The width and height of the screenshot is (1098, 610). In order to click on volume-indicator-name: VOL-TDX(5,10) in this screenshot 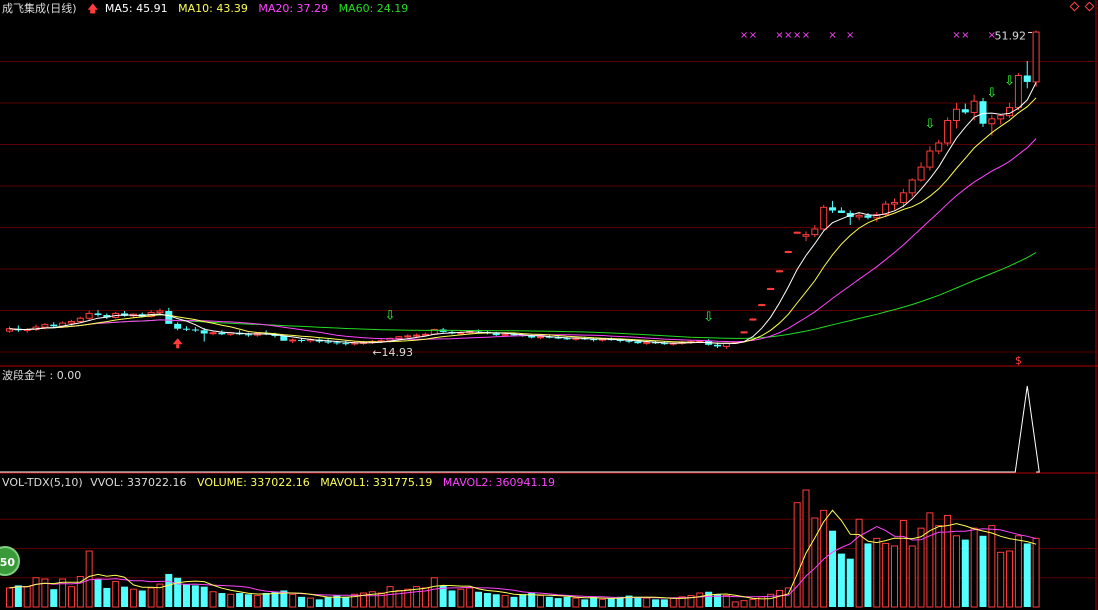, I will do `click(42, 482)`.